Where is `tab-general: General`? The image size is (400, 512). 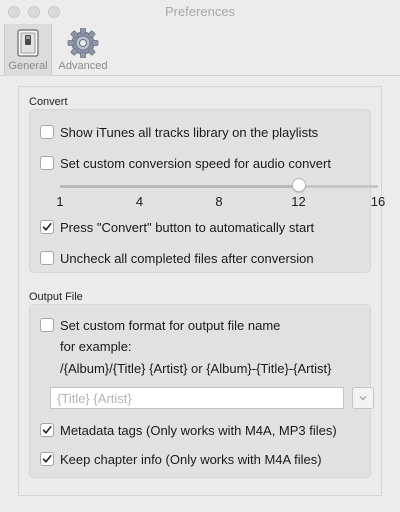
tab-general: General is located at coordinates (28, 50).